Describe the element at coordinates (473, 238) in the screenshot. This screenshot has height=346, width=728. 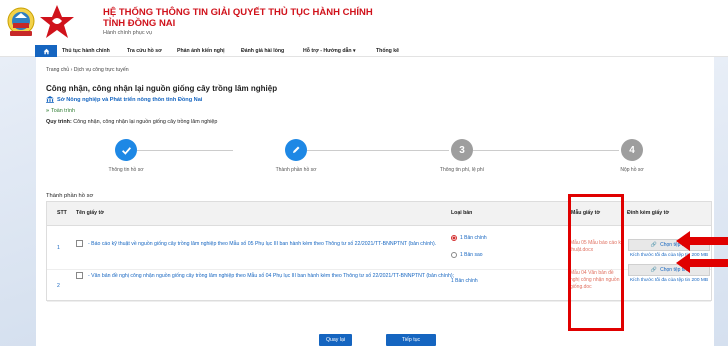
I see `copy-option-label: 1 Bản chính` at that location.